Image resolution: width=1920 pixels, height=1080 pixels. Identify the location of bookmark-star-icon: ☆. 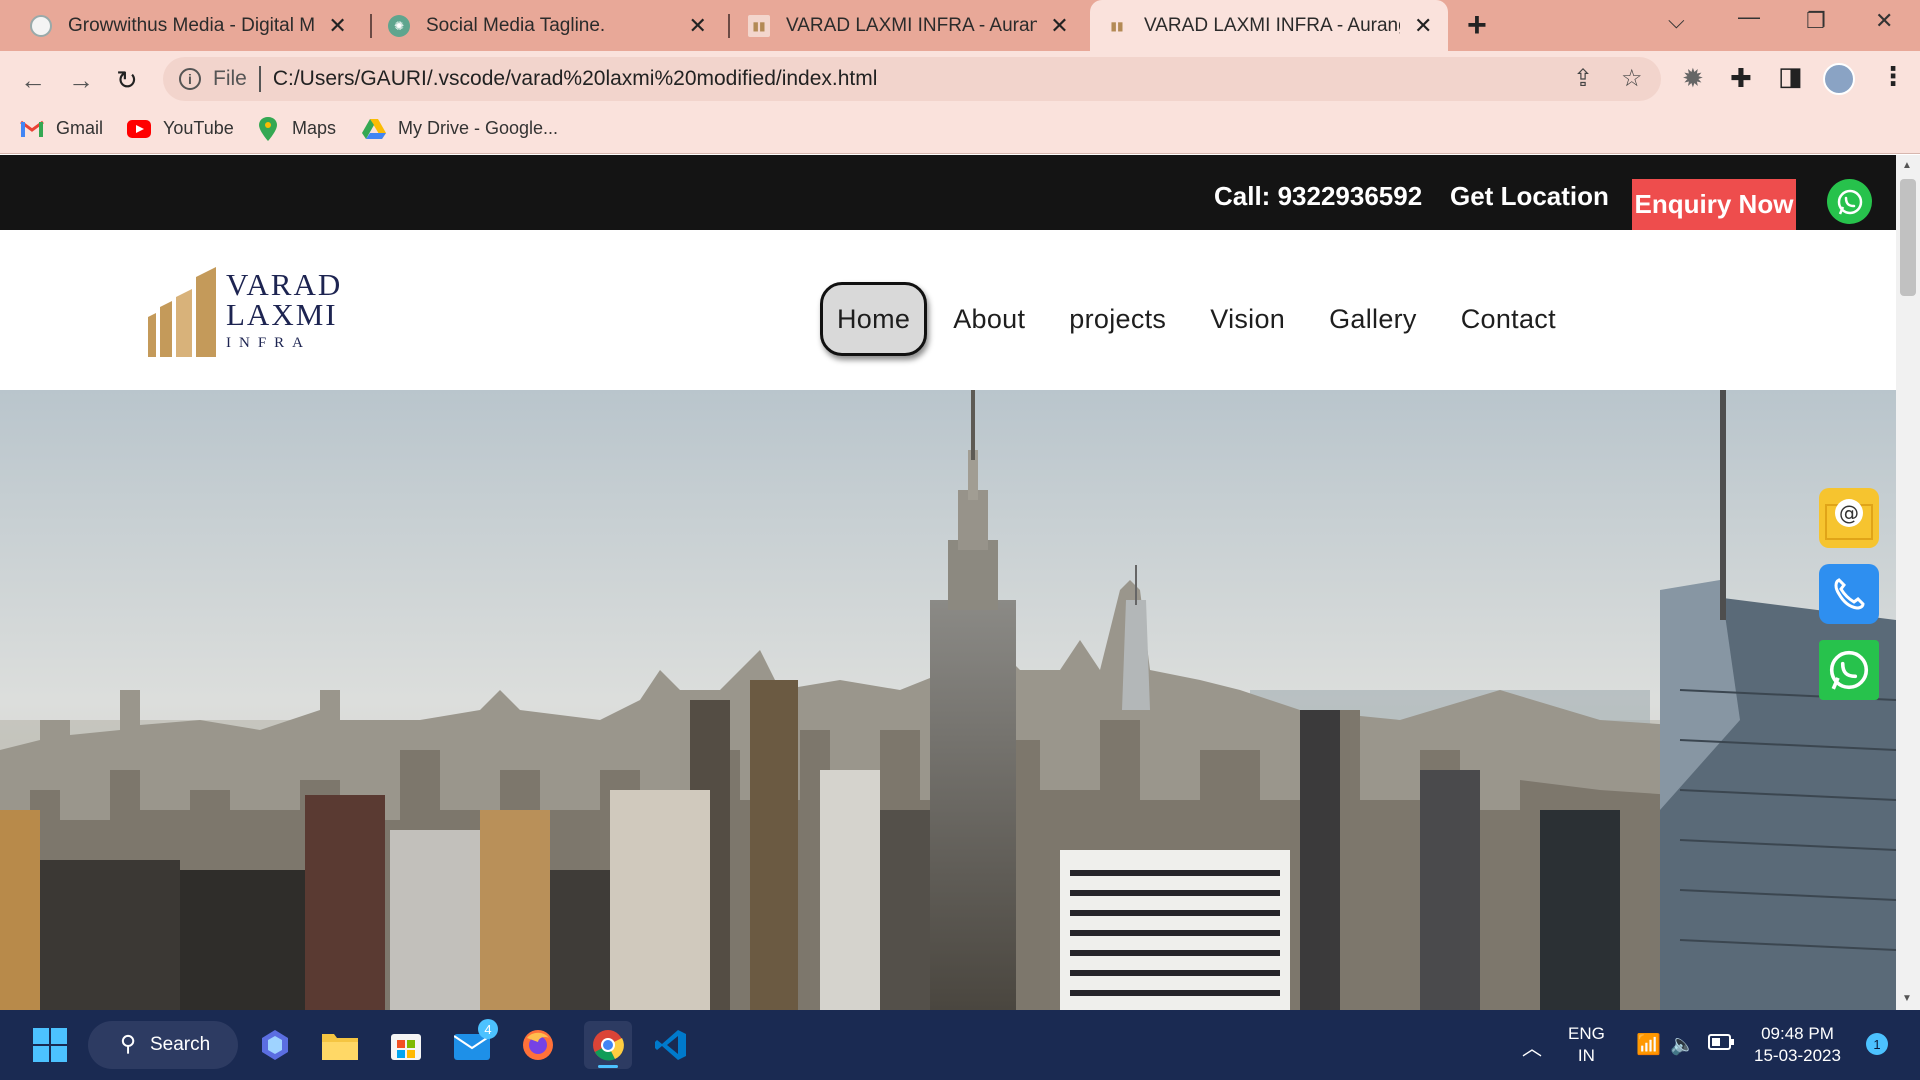
(1632, 78).